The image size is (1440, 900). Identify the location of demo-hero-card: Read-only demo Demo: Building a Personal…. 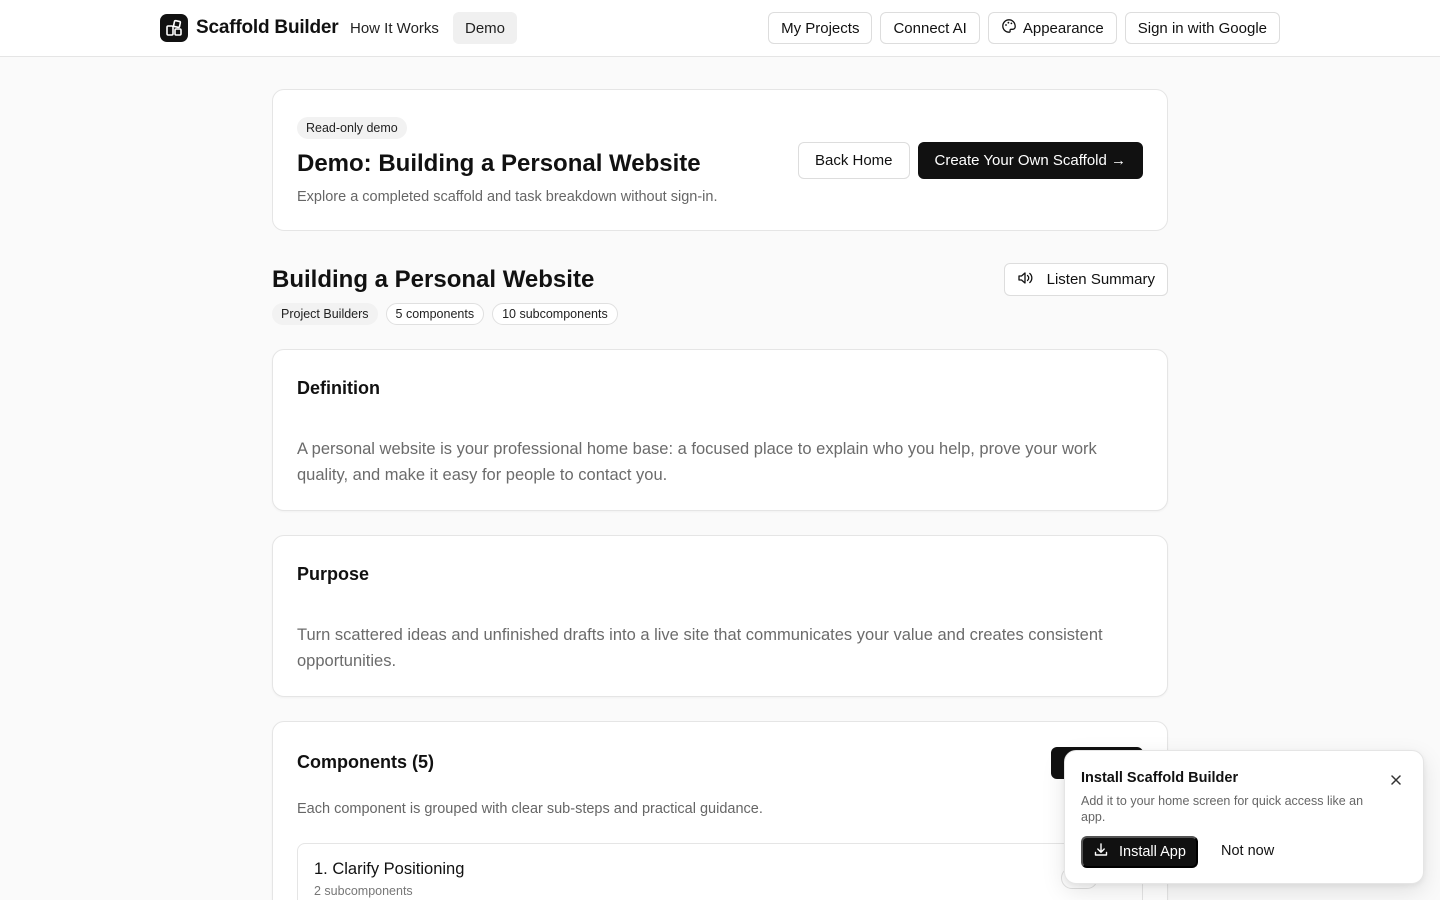
(720, 160).